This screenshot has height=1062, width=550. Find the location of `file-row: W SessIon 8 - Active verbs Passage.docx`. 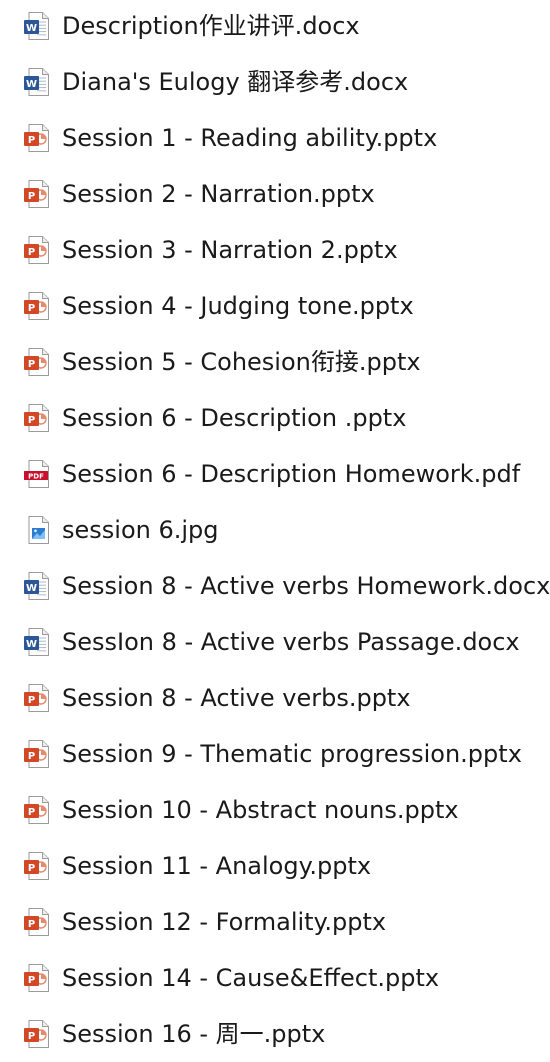

file-row: W SessIon 8 - Active verbs Passage.docx is located at coordinates (275, 642).